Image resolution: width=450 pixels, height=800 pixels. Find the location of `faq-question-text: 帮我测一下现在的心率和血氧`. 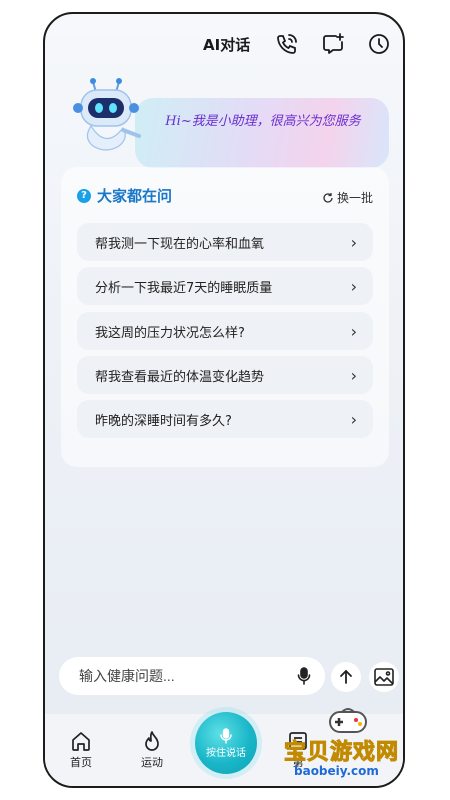

faq-question-text: 帮我测一下现在的心率和血氧 is located at coordinates (180, 244).